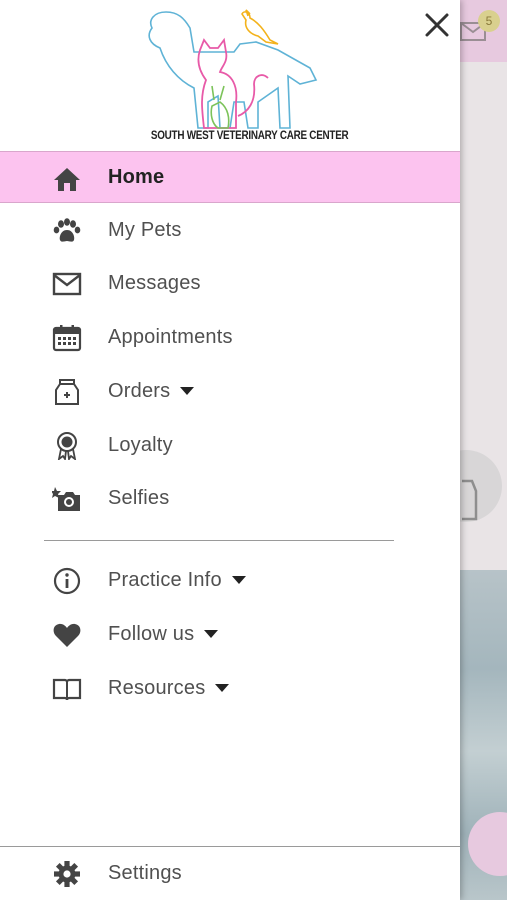 Image resolution: width=507 pixels, height=900 pixels. Describe the element at coordinates (233, 69) in the screenshot. I see `animal-outline-logo` at that location.